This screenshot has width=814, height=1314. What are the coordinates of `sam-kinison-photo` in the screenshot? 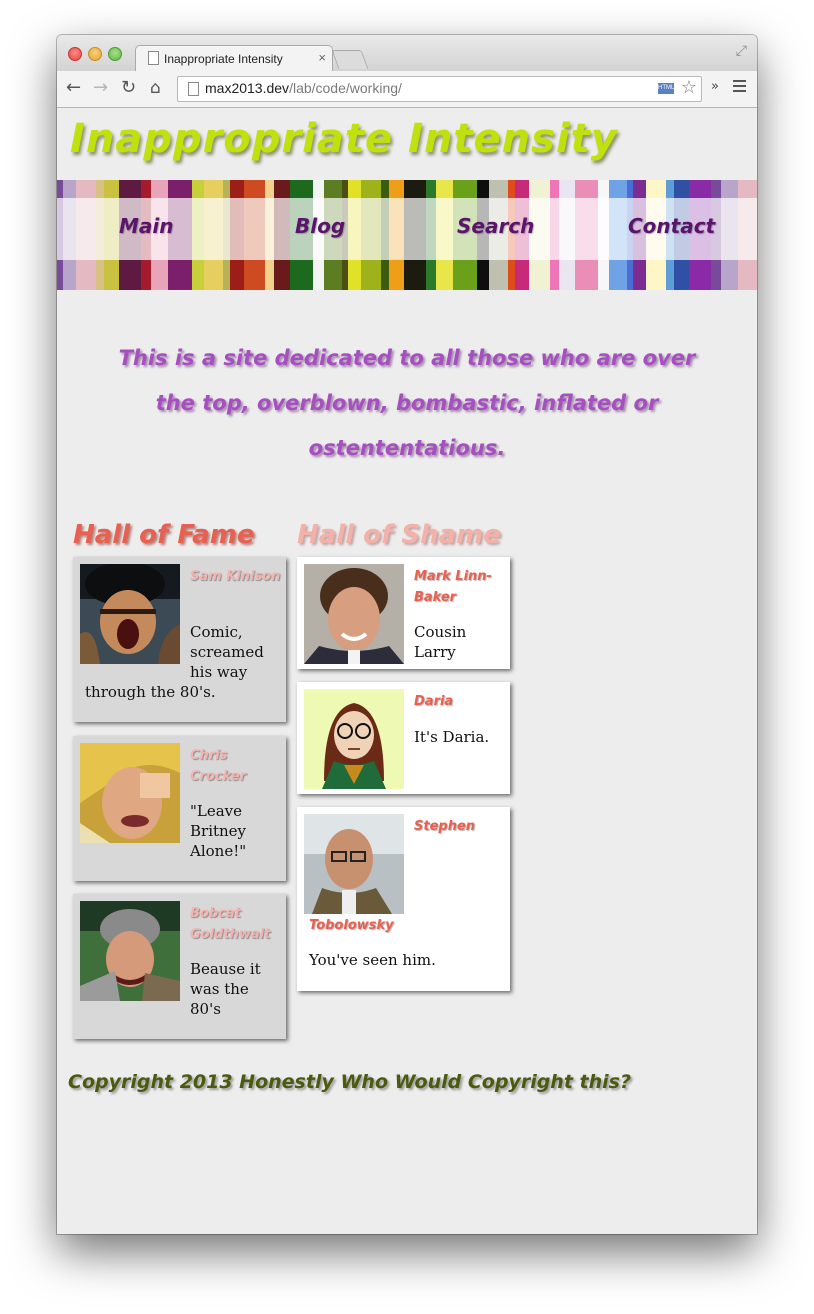 It's located at (130, 614).